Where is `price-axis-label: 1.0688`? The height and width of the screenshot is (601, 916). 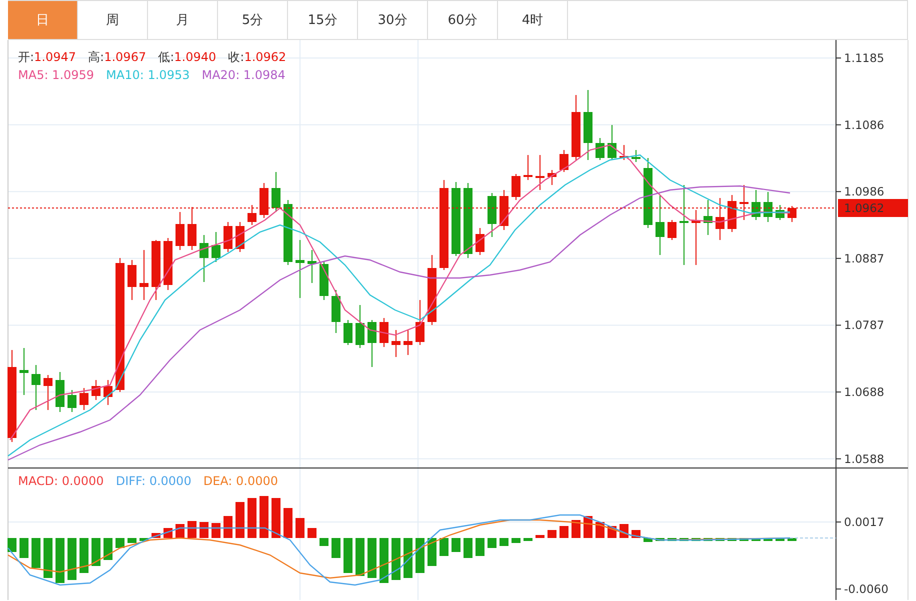 price-axis-label: 1.0688 is located at coordinates (864, 392).